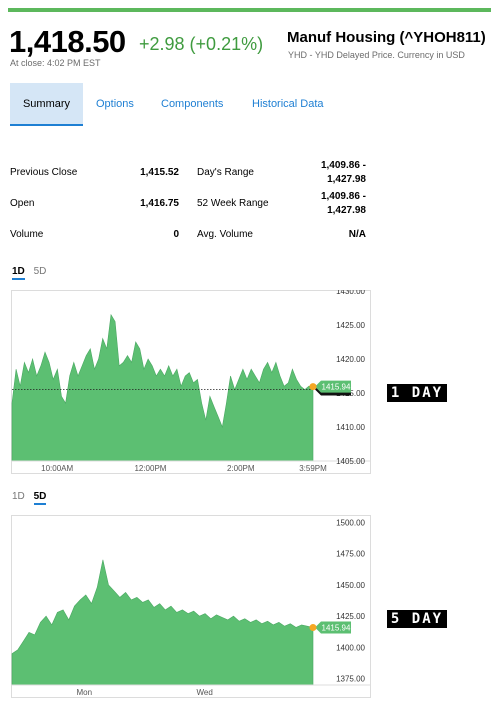 The image size is (495, 713). I want to click on current-price: 1,418.50, so click(67, 41).